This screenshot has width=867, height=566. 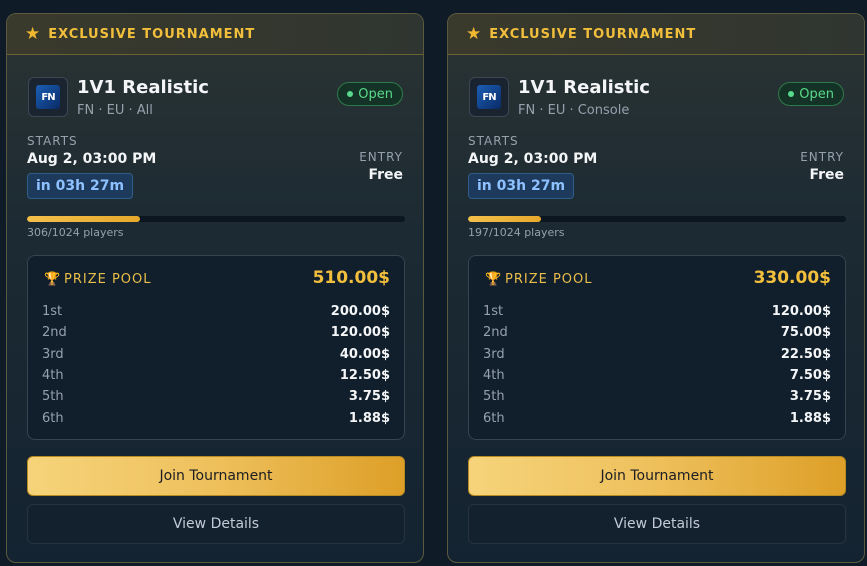 I want to click on prize-row: 3rd 40.00$, so click(x=216, y=354).